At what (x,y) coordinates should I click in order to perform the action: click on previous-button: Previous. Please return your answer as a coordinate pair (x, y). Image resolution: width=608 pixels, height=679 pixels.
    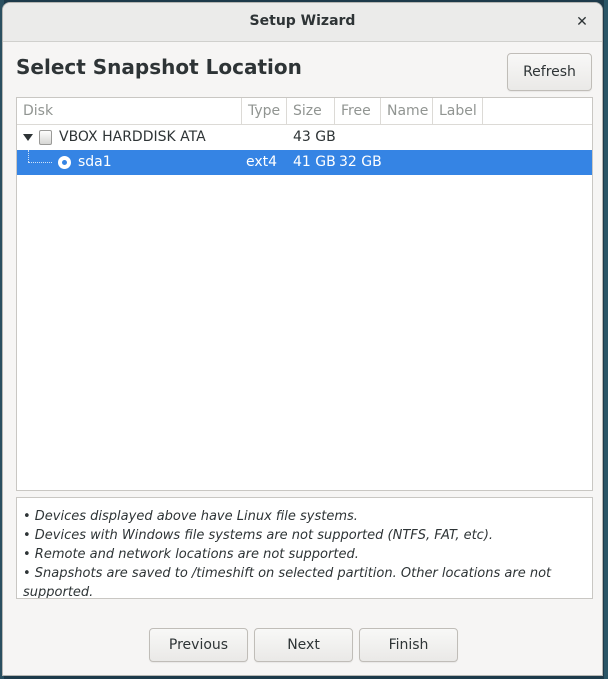
    Looking at the image, I should click on (198, 645).